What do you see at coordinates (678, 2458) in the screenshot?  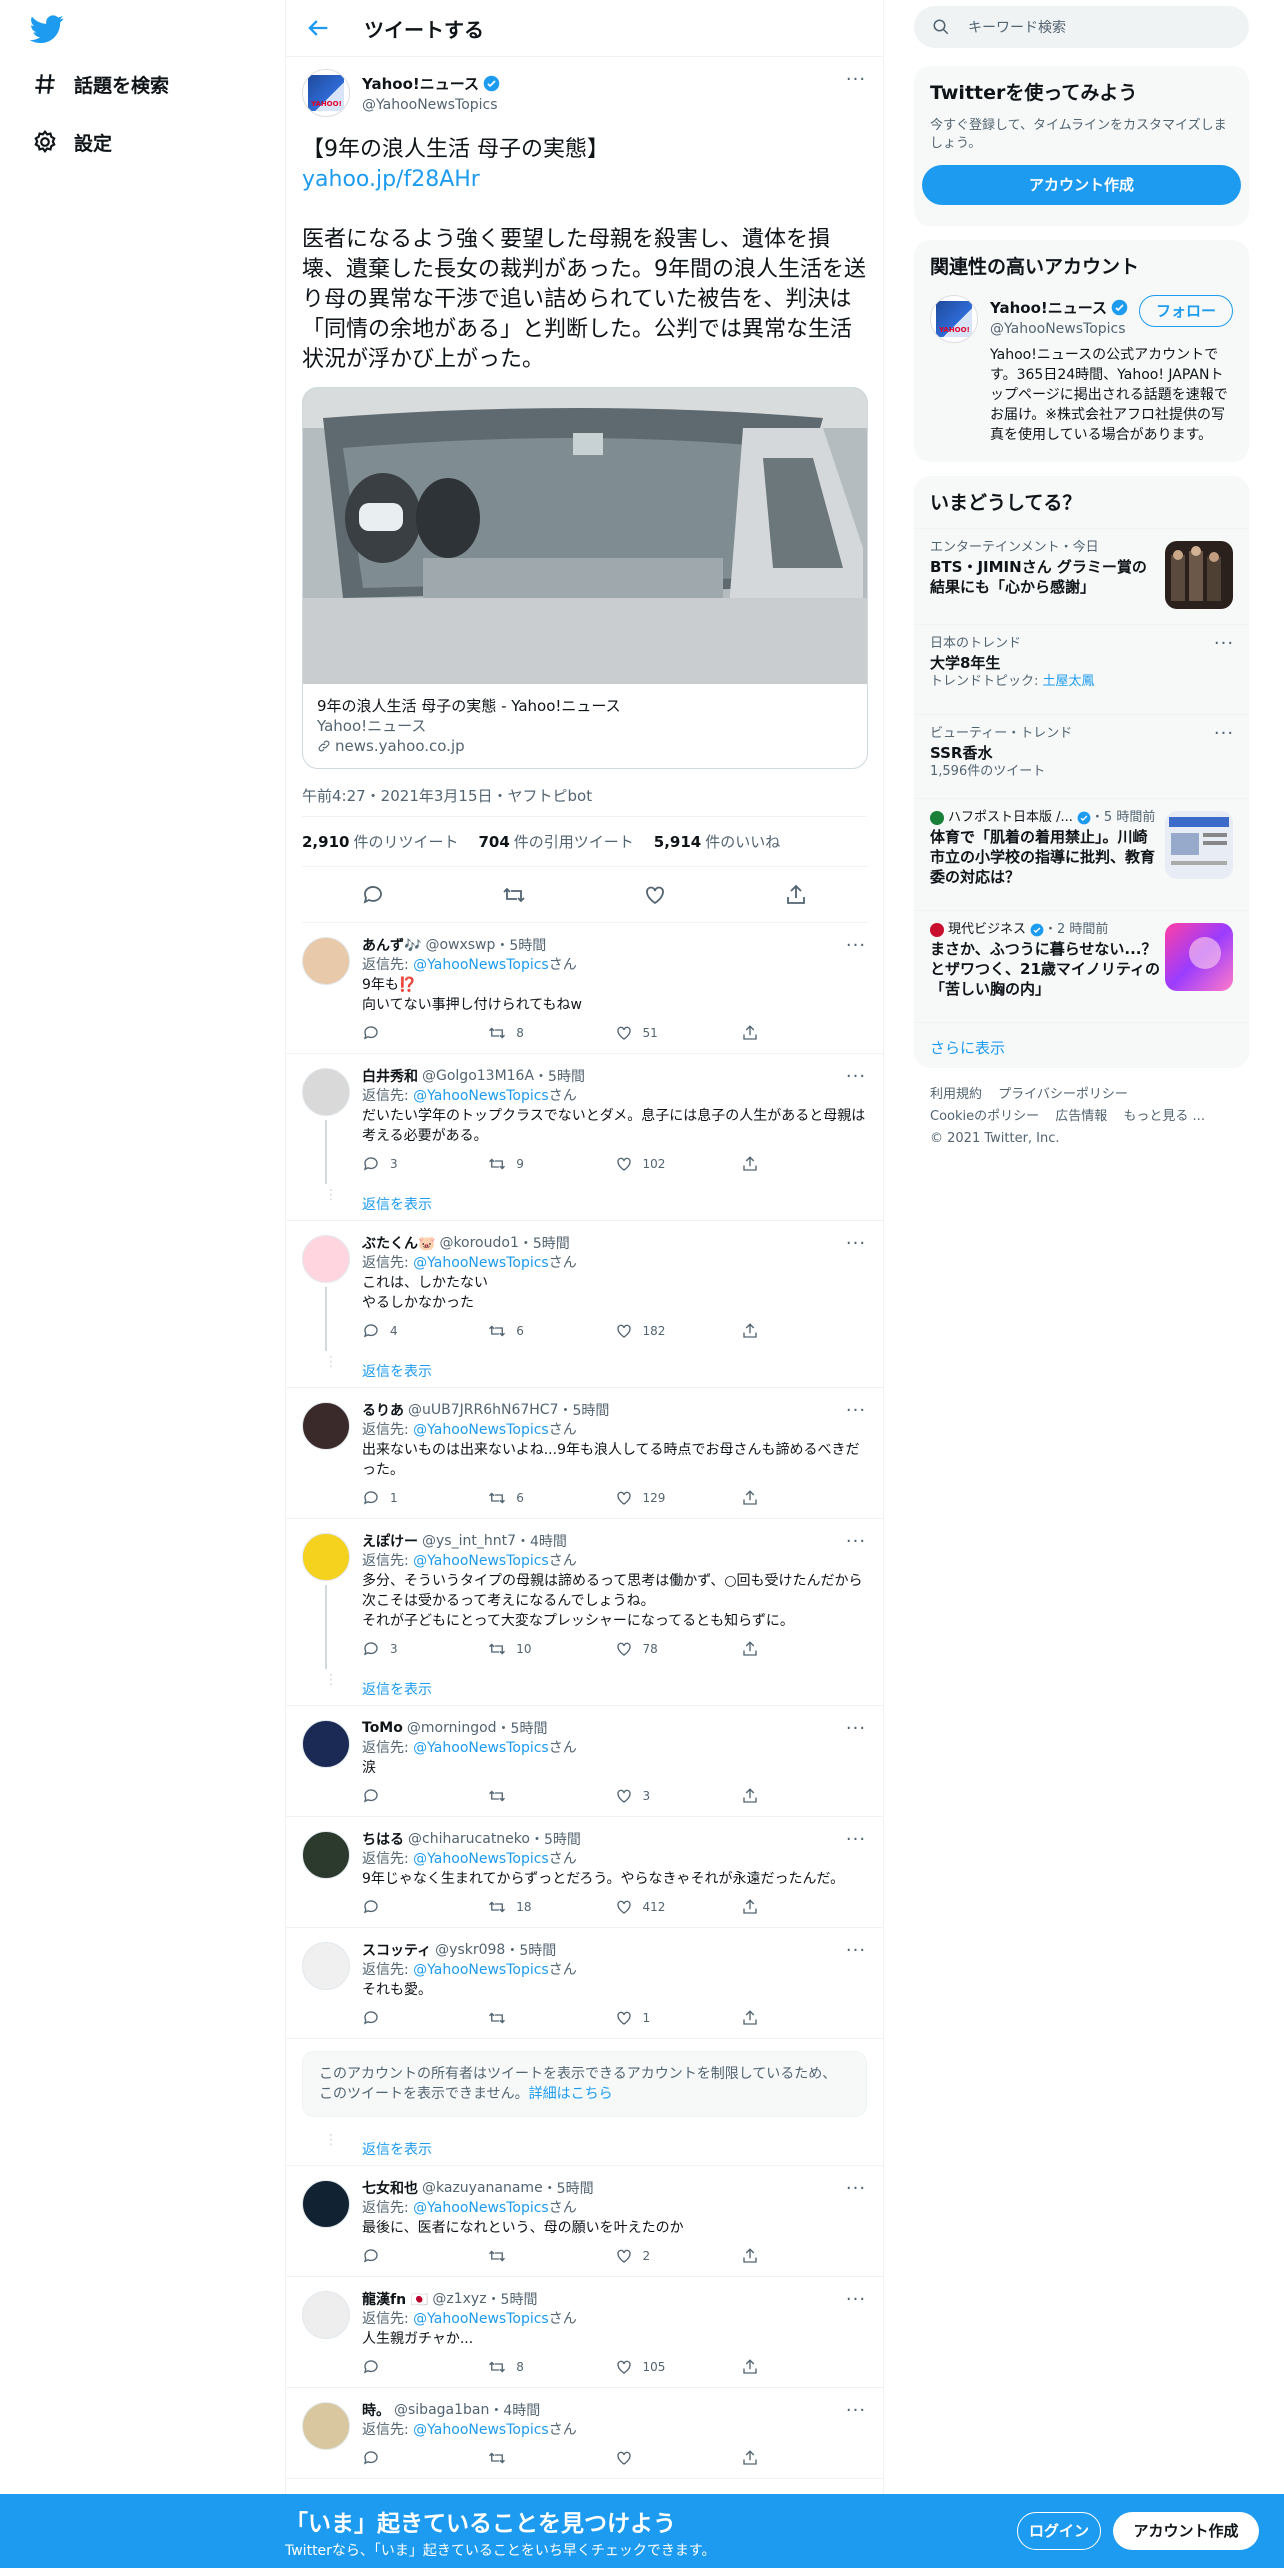 I see `like-button` at bounding box center [678, 2458].